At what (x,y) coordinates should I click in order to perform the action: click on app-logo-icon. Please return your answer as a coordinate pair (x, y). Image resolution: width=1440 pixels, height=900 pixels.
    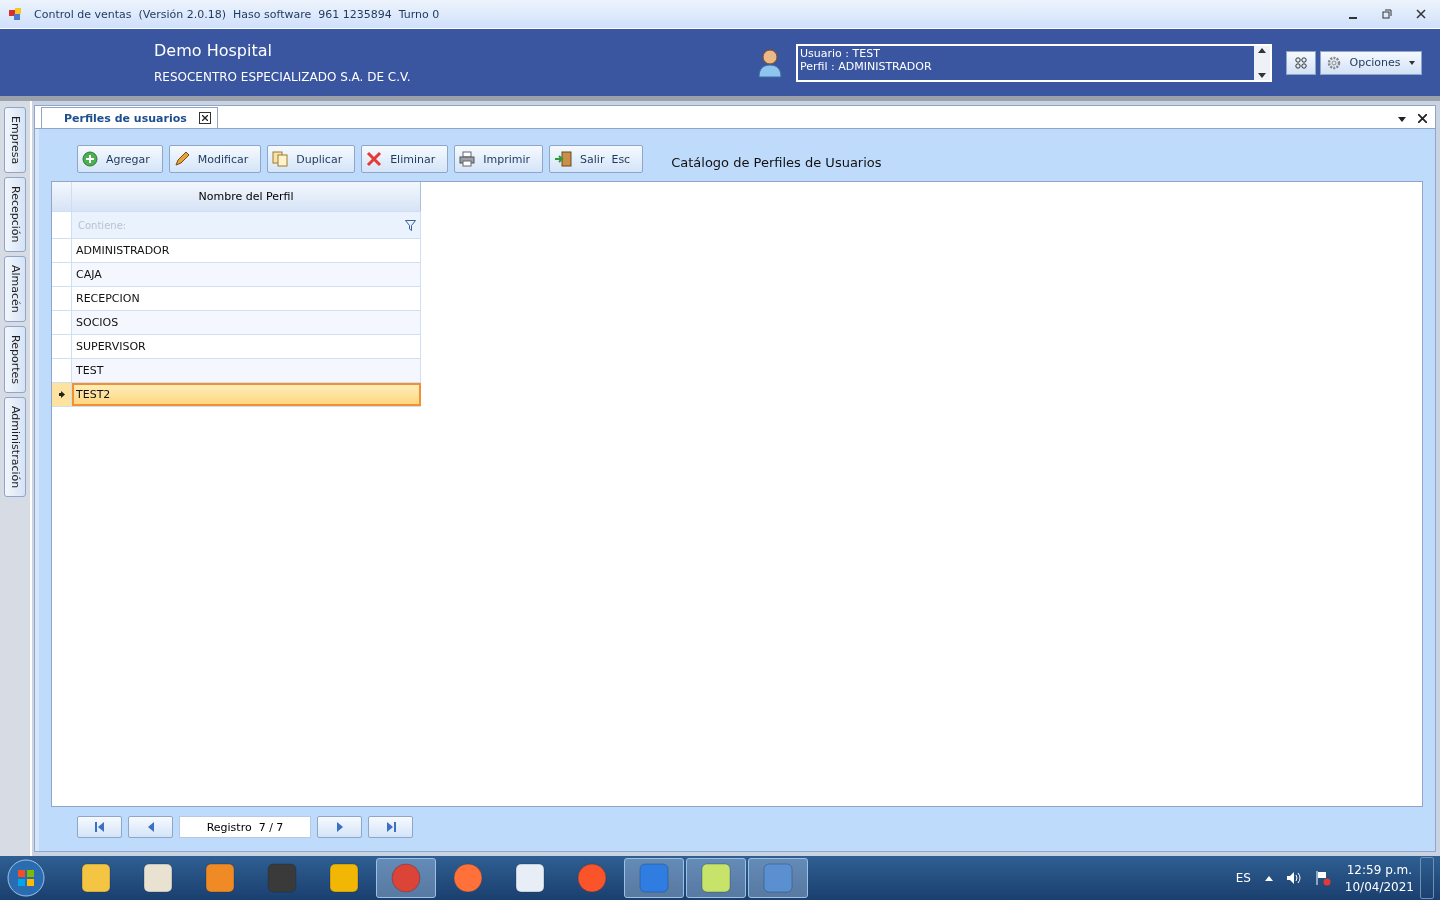
    Looking at the image, I should click on (15, 14).